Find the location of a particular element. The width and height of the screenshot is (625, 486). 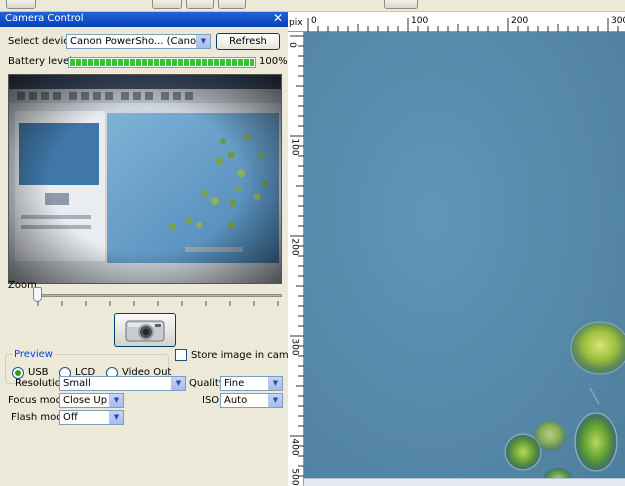

v-ruler-label: 300 is located at coordinates (294, 347).